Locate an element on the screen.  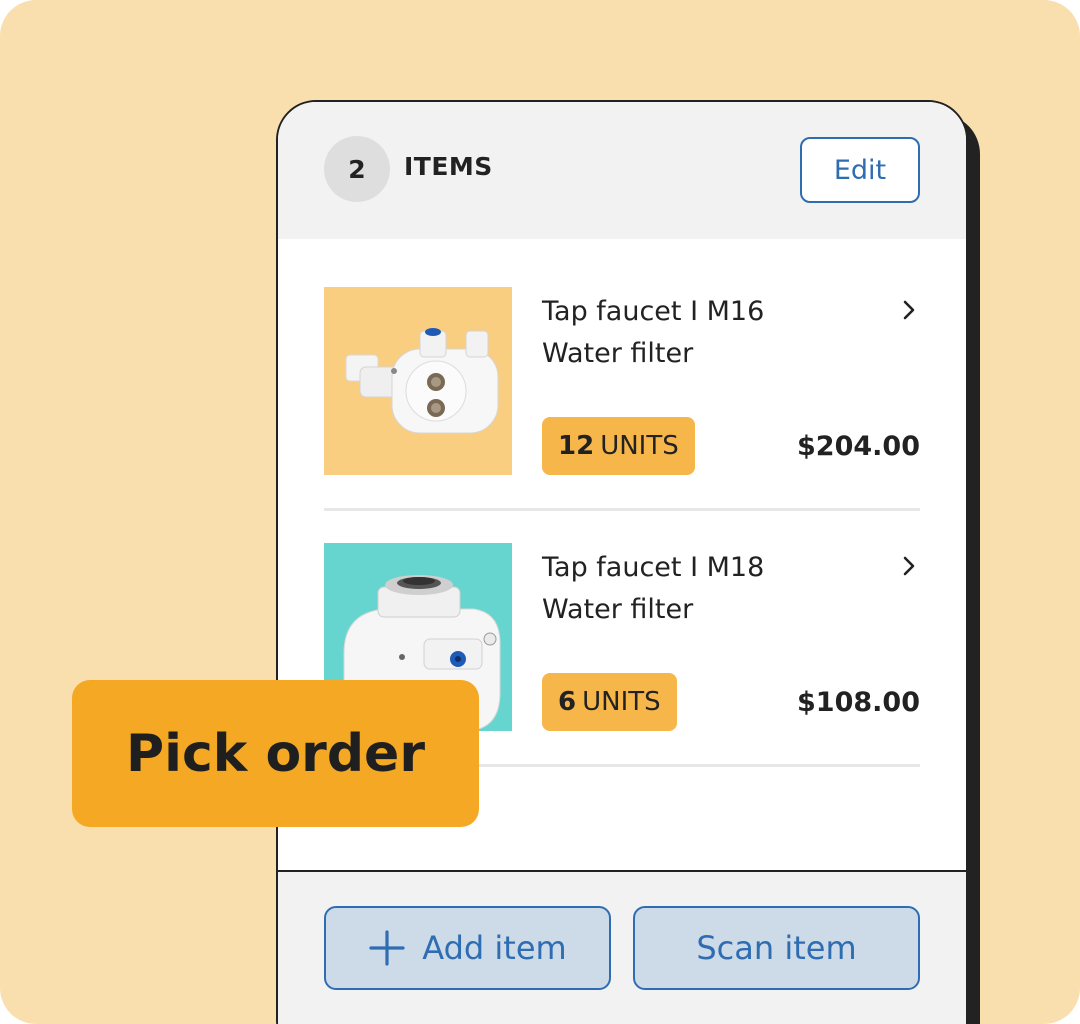
product-image is located at coordinates (418, 381).